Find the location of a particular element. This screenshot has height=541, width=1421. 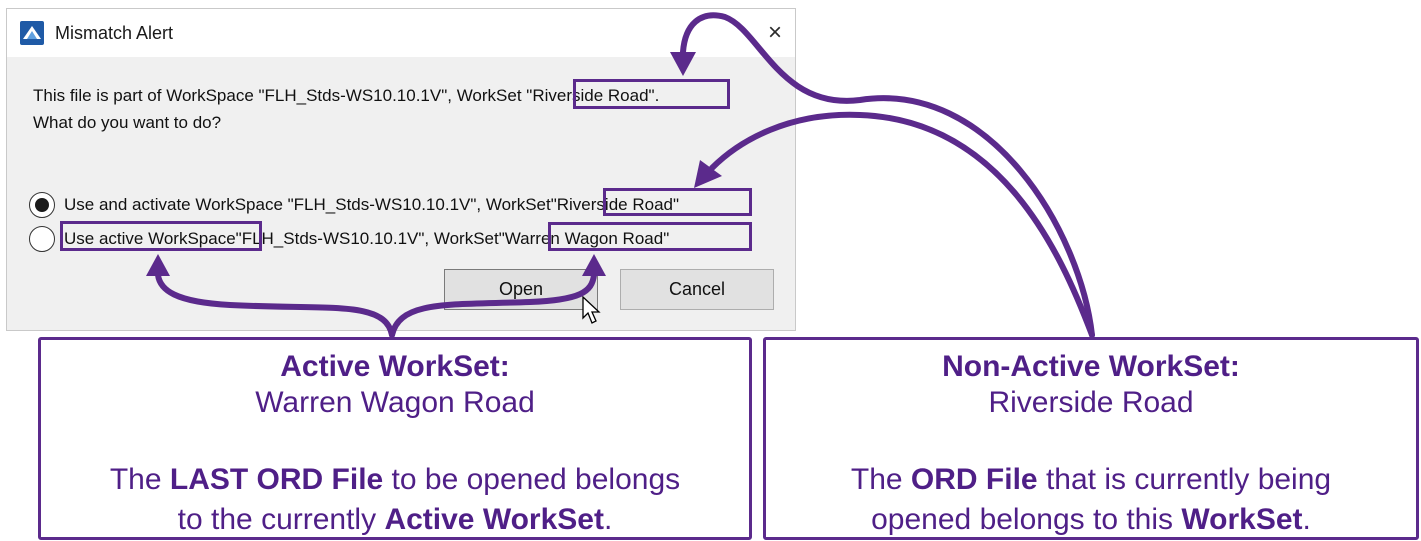

radio-dot is located at coordinates (42, 205).